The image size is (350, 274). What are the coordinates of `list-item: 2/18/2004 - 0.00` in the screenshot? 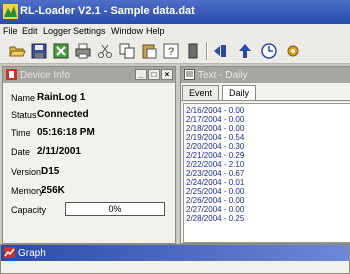 It's located at (215, 128).